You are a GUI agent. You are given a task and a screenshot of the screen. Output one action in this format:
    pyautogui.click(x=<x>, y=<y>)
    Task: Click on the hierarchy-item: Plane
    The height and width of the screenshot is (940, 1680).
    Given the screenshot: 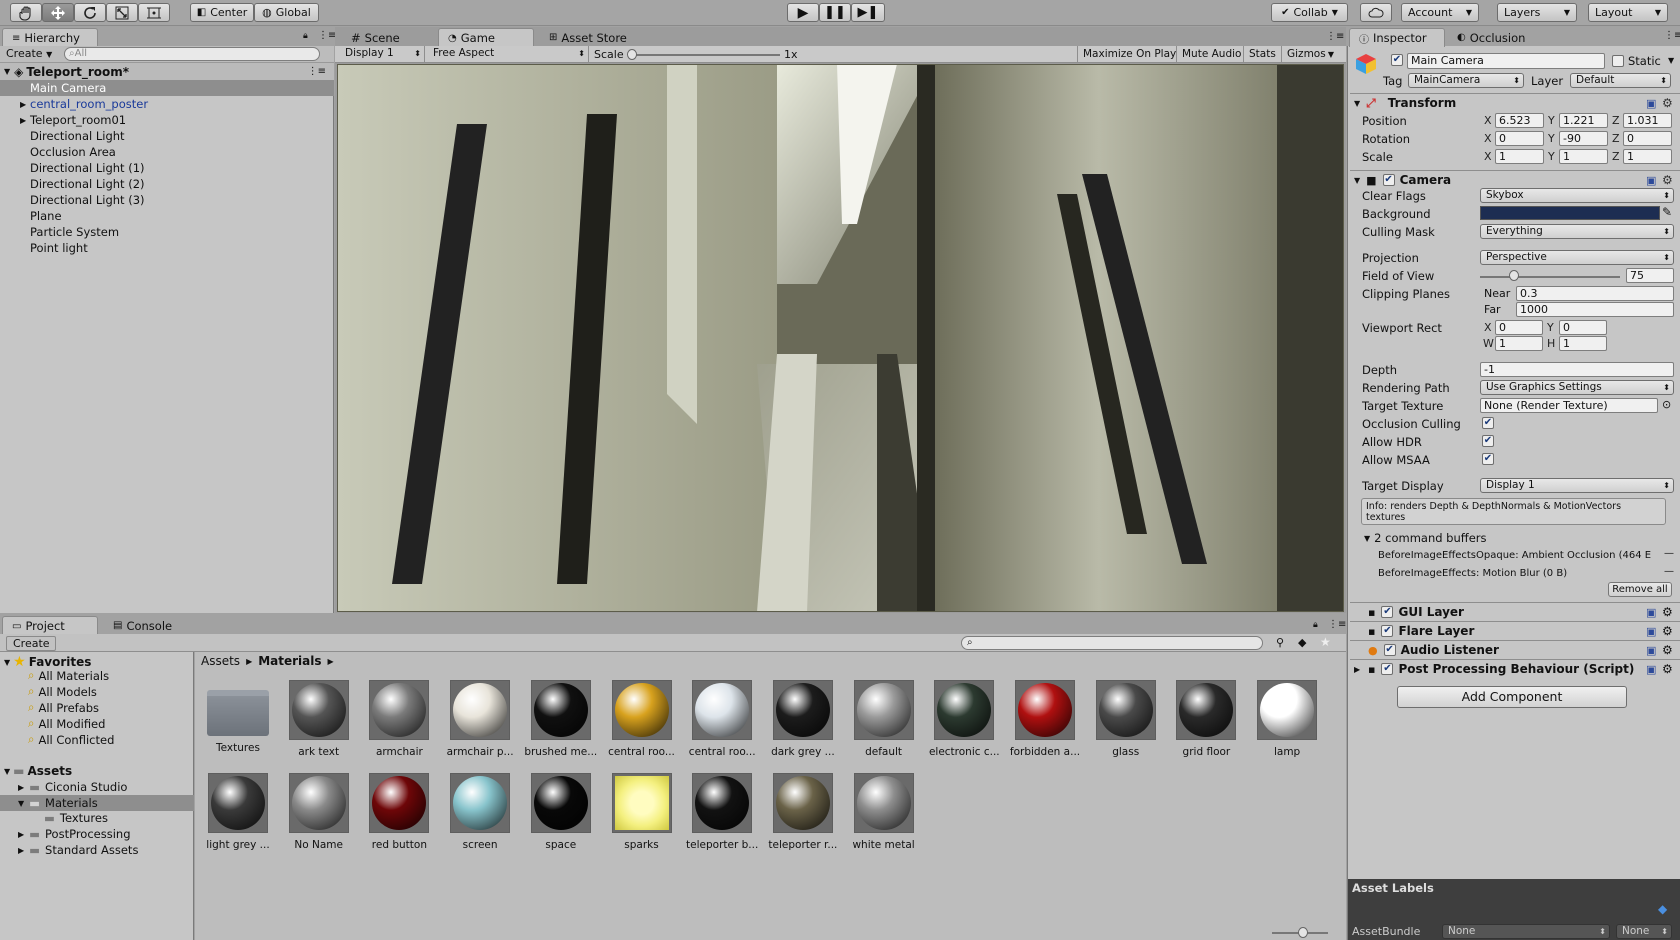 What is the action you would take?
    pyautogui.click(x=167, y=216)
    